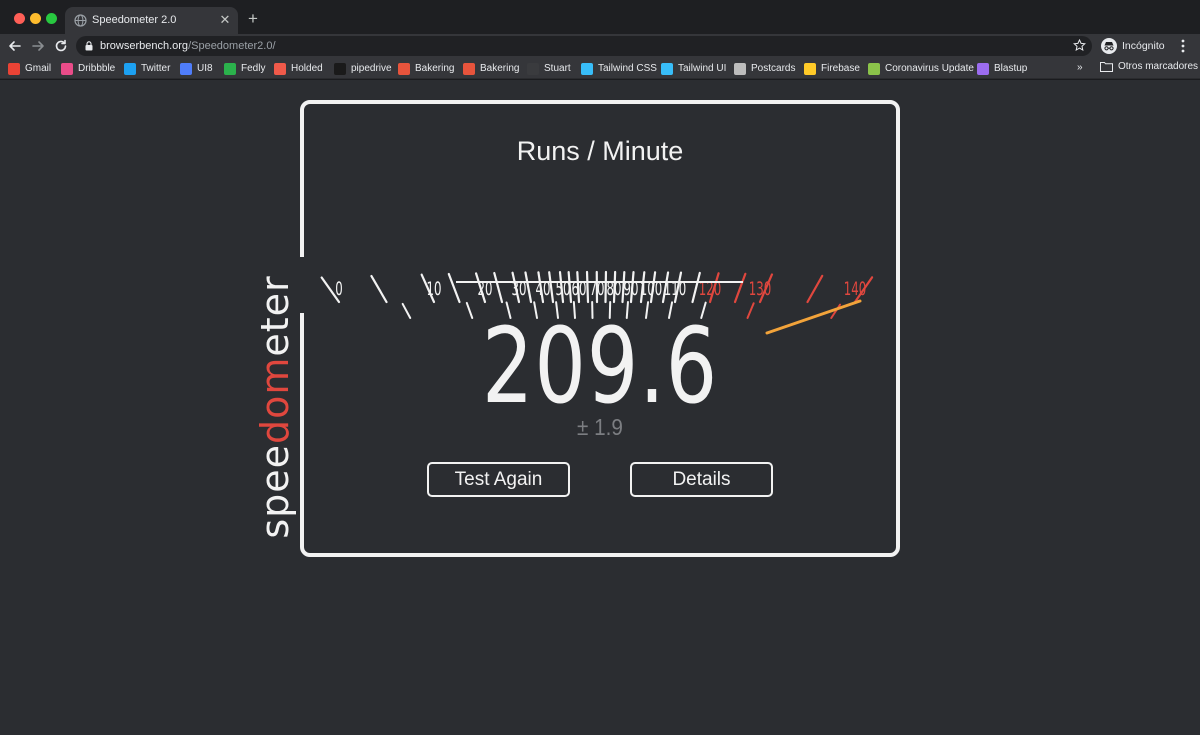 This screenshot has height=735, width=1200. Describe the element at coordinates (1106, 67) in the screenshot. I see `folder-icon` at that location.